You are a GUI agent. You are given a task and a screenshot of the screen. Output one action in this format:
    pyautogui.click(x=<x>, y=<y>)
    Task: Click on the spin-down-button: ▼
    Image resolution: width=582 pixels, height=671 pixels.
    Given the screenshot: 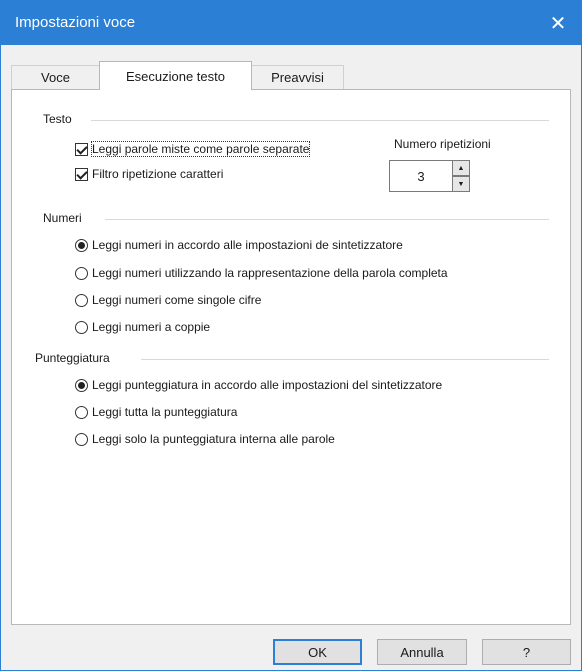 What is the action you would take?
    pyautogui.click(x=461, y=184)
    